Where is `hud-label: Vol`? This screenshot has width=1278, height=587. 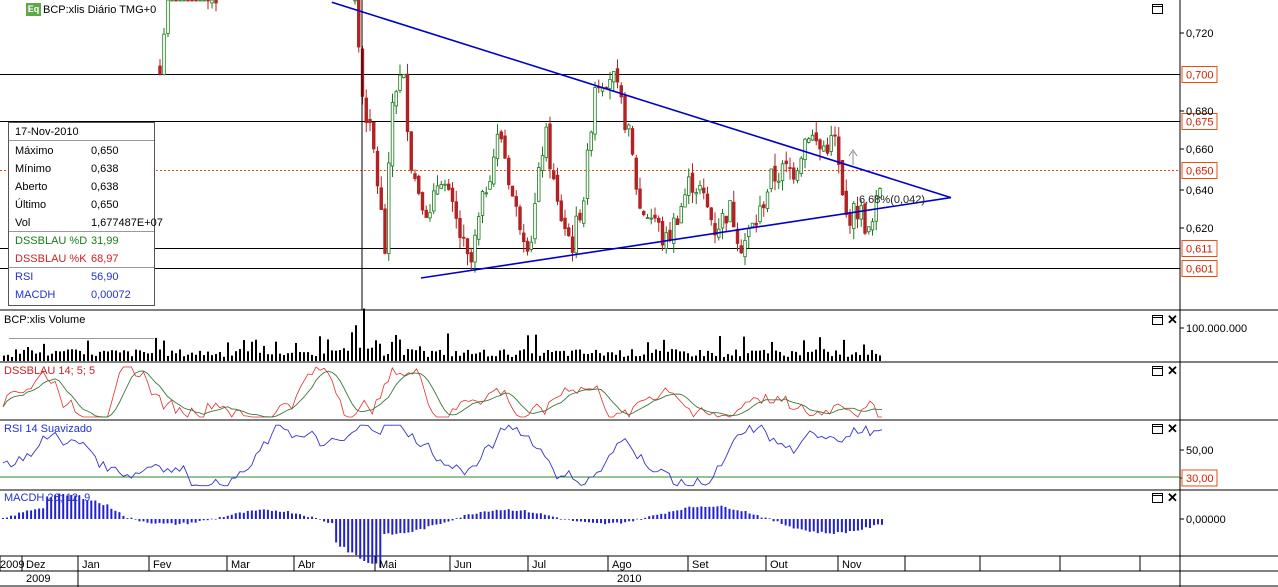
hud-label: Vol is located at coordinates (23, 223).